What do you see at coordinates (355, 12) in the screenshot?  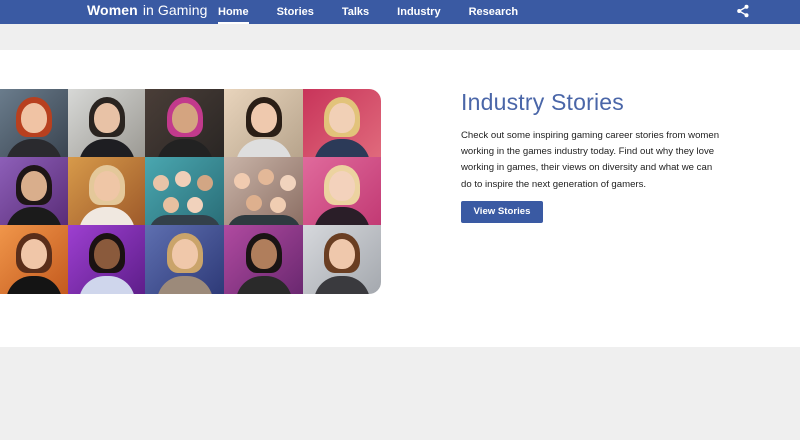 I see `nav-link-talks: Talks` at bounding box center [355, 12].